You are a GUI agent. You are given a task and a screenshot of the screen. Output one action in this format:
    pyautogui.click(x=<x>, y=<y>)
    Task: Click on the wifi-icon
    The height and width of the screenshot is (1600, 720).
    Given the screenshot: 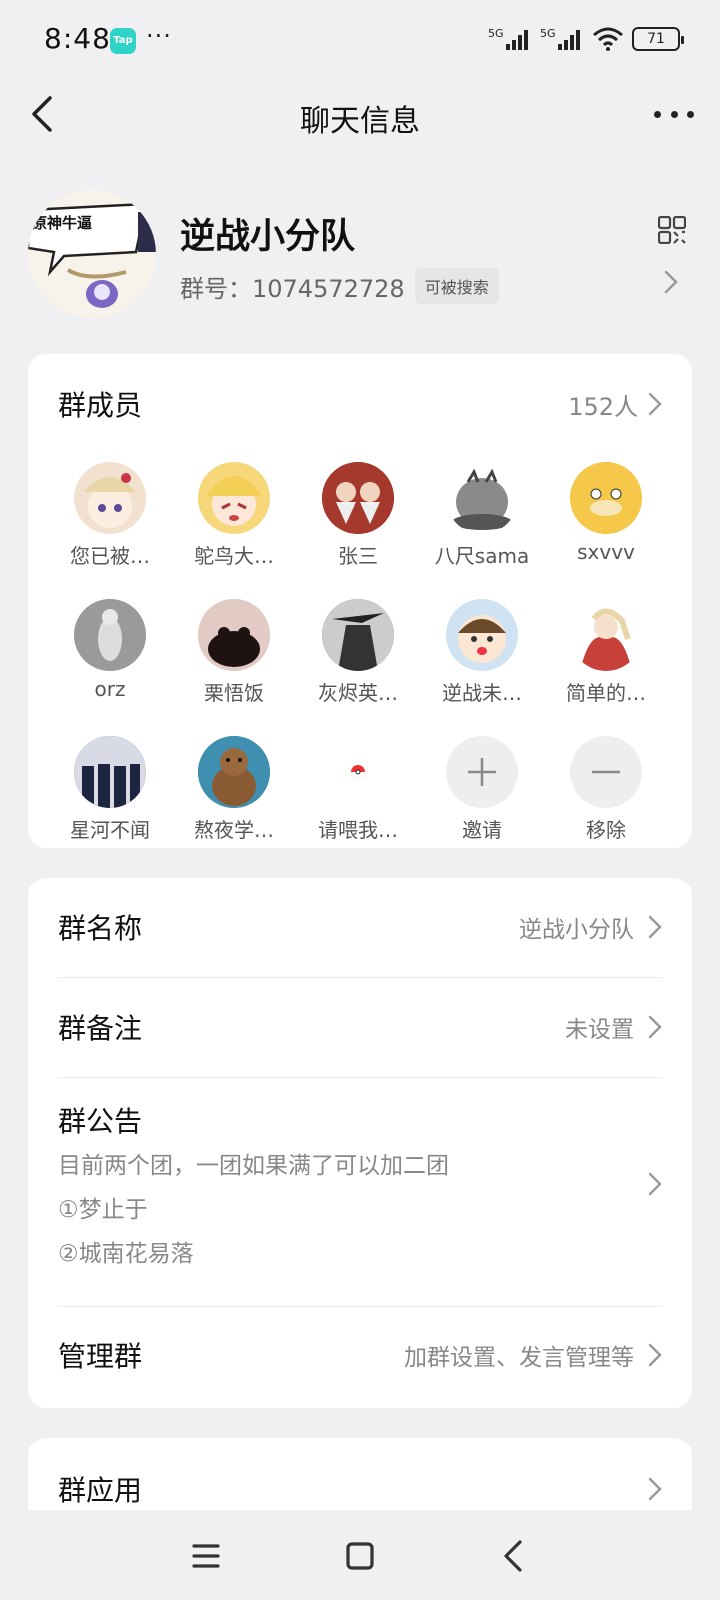 What is the action you would take?
    pyautogui.click(x=608, y=39)
    